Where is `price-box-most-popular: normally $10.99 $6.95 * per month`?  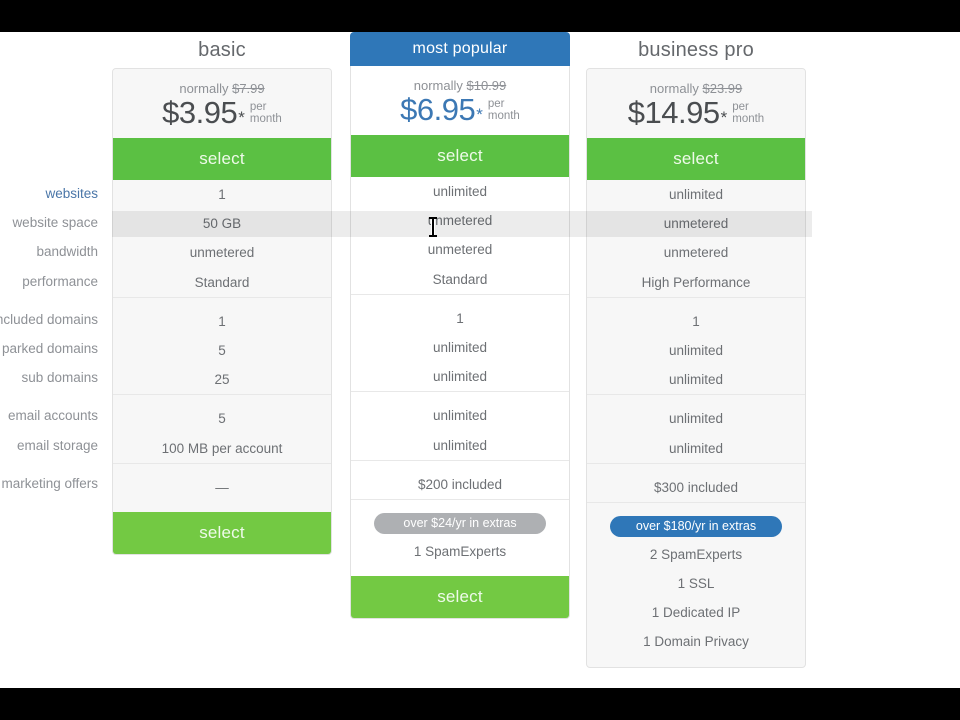 price-box-most-popular: normally $10.99 $6.95 * per month is located at coordinates (460, 100).